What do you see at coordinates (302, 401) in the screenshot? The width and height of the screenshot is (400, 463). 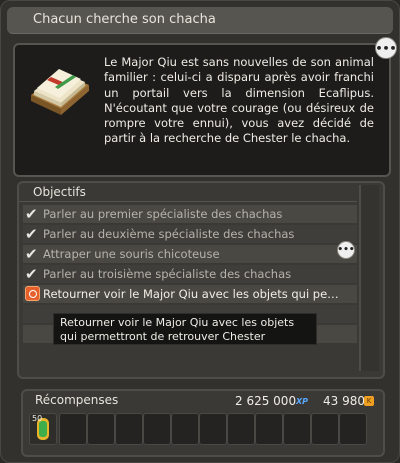 I see `xp-icon: XP` at bounding box center [302, 401].